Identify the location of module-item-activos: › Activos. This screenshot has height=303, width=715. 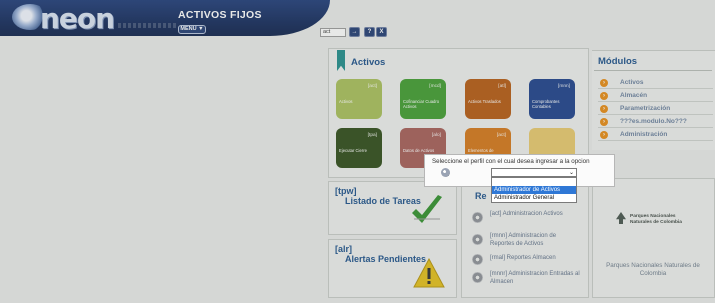
(656, 83).